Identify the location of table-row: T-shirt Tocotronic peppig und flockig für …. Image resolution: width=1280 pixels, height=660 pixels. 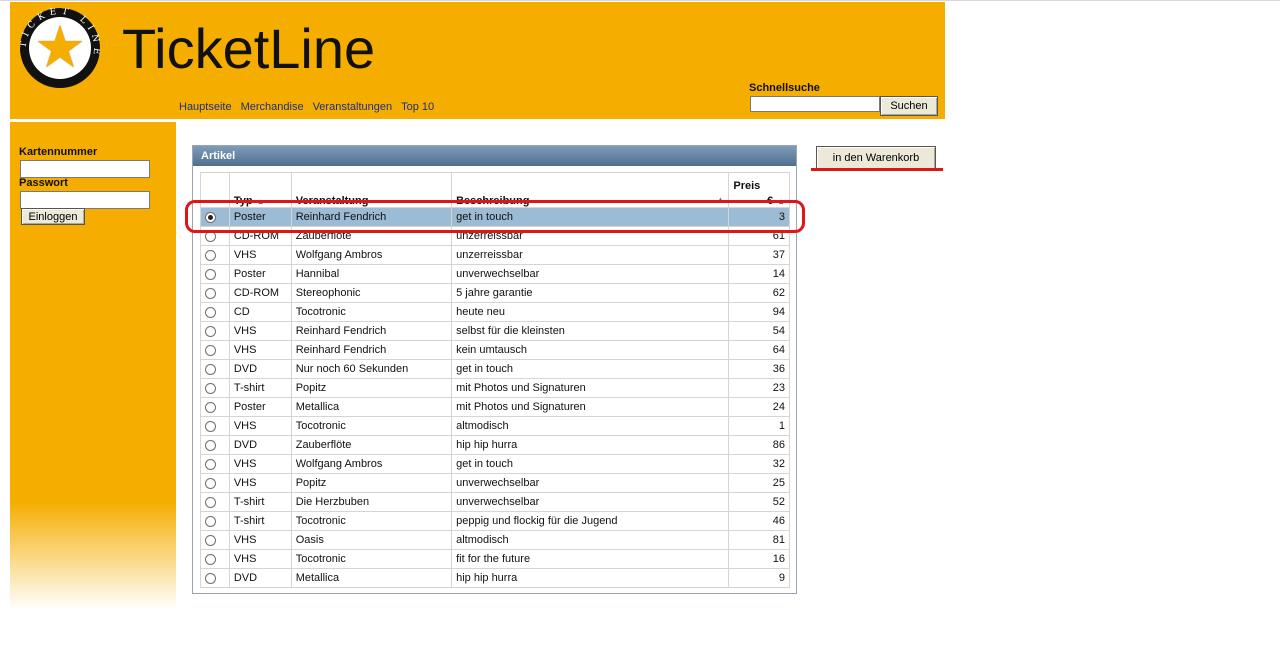
(495, 521).